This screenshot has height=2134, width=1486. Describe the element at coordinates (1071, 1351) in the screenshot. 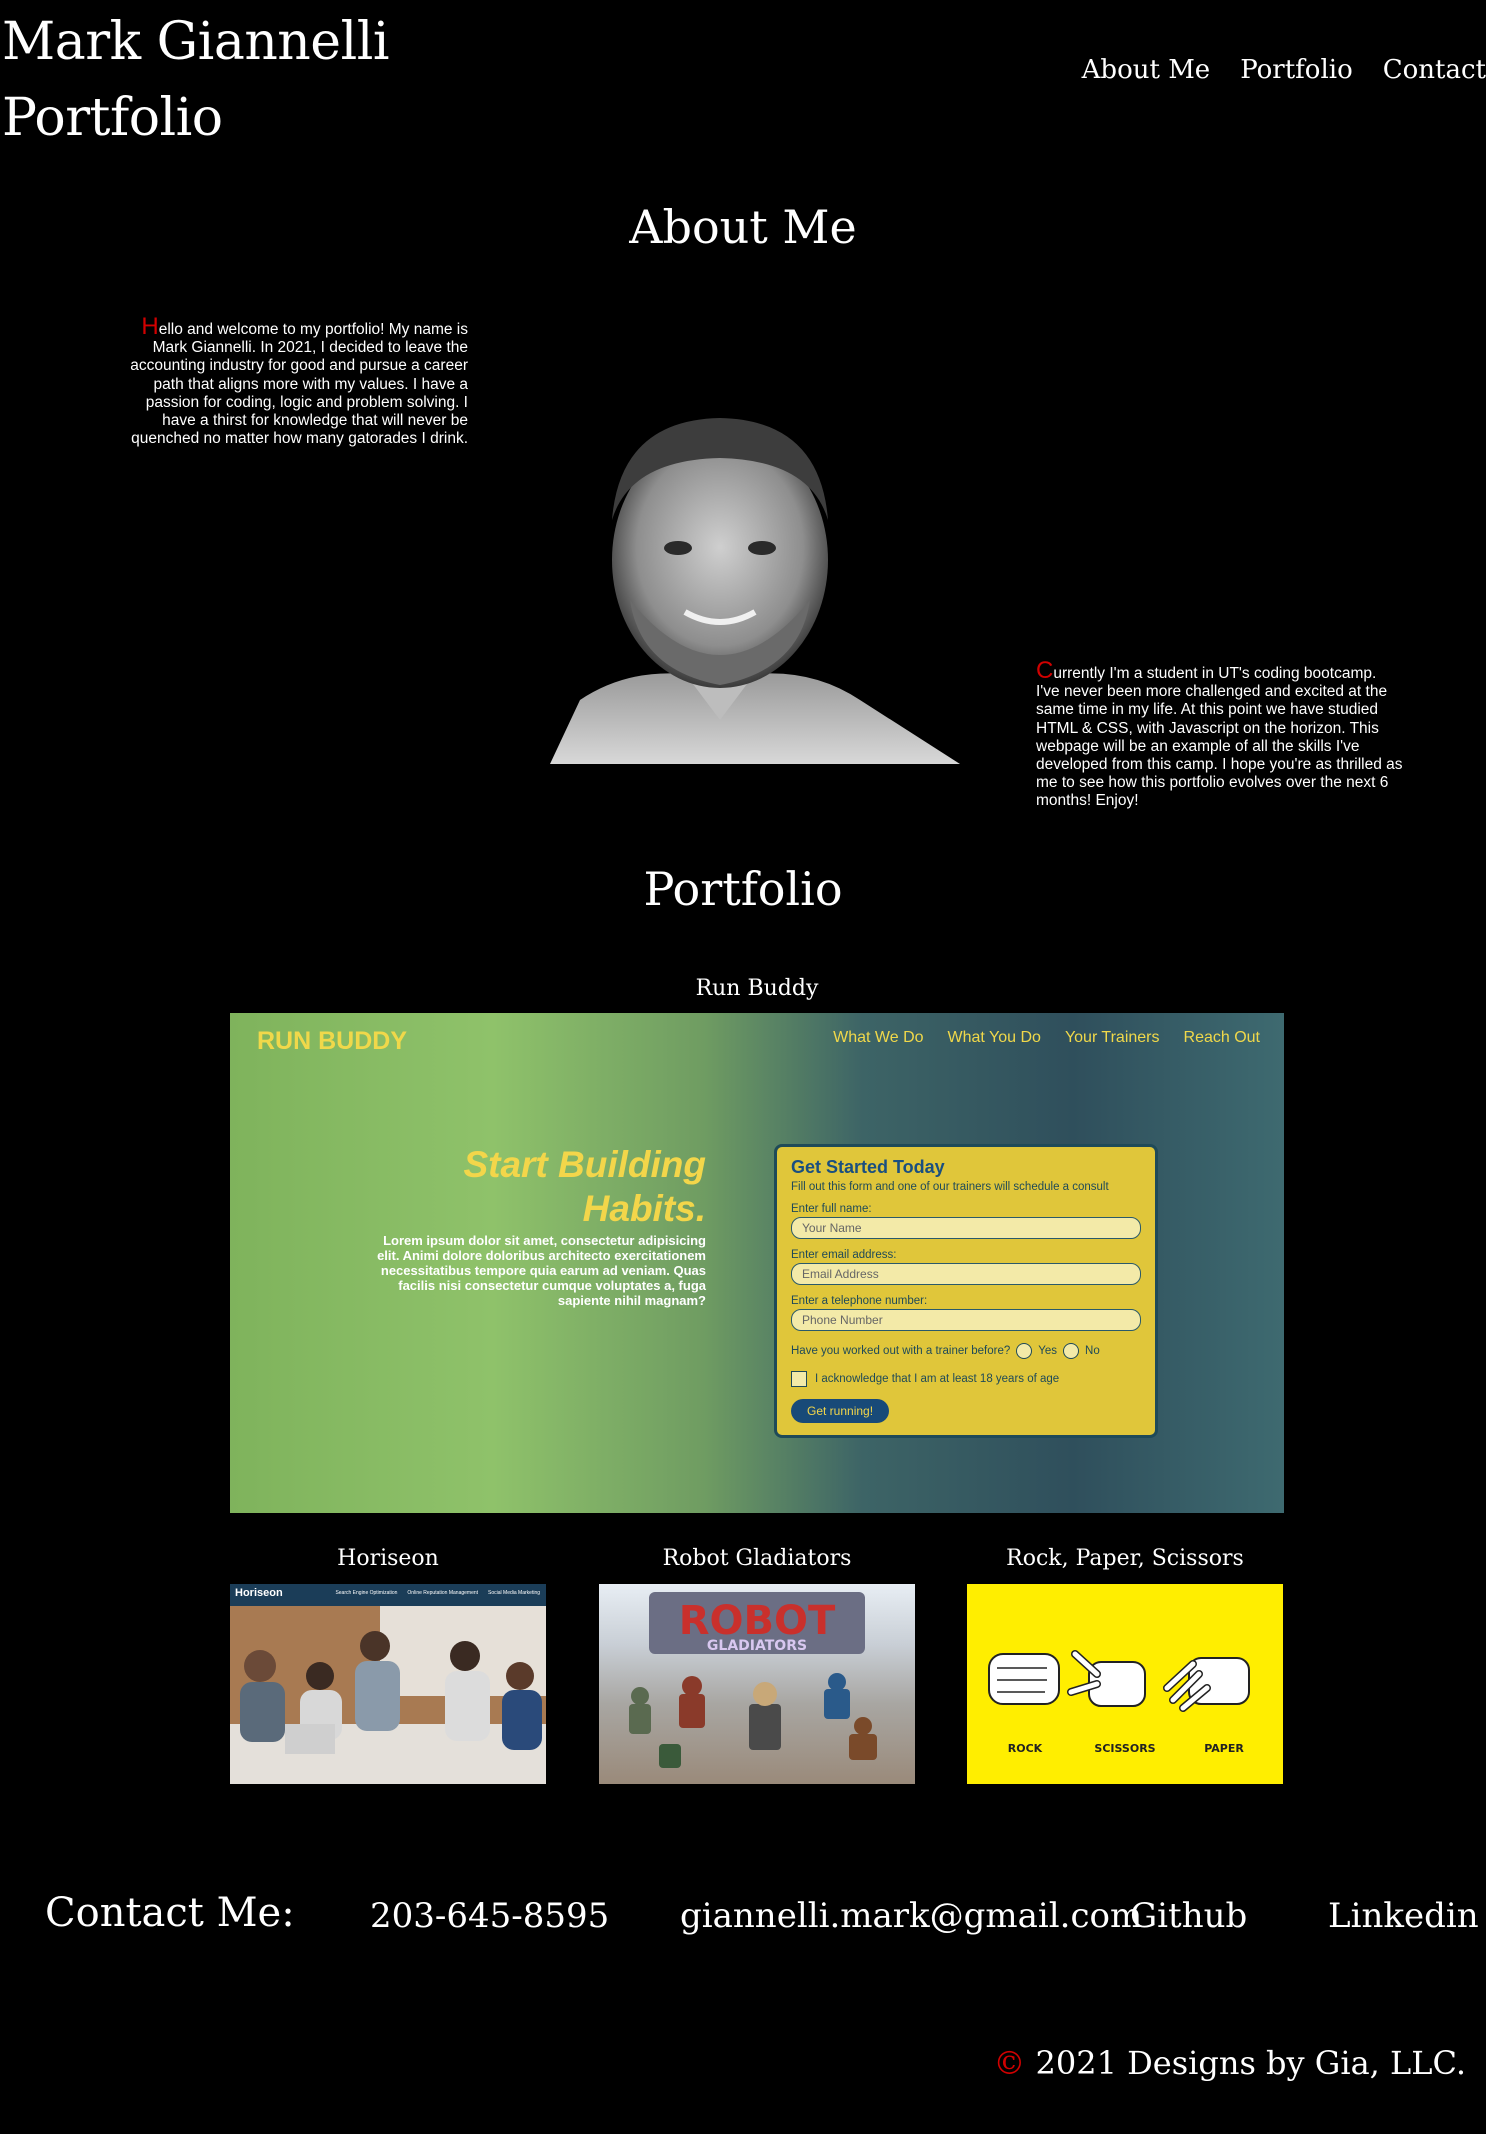

I see `radio-no-icon` at that location.